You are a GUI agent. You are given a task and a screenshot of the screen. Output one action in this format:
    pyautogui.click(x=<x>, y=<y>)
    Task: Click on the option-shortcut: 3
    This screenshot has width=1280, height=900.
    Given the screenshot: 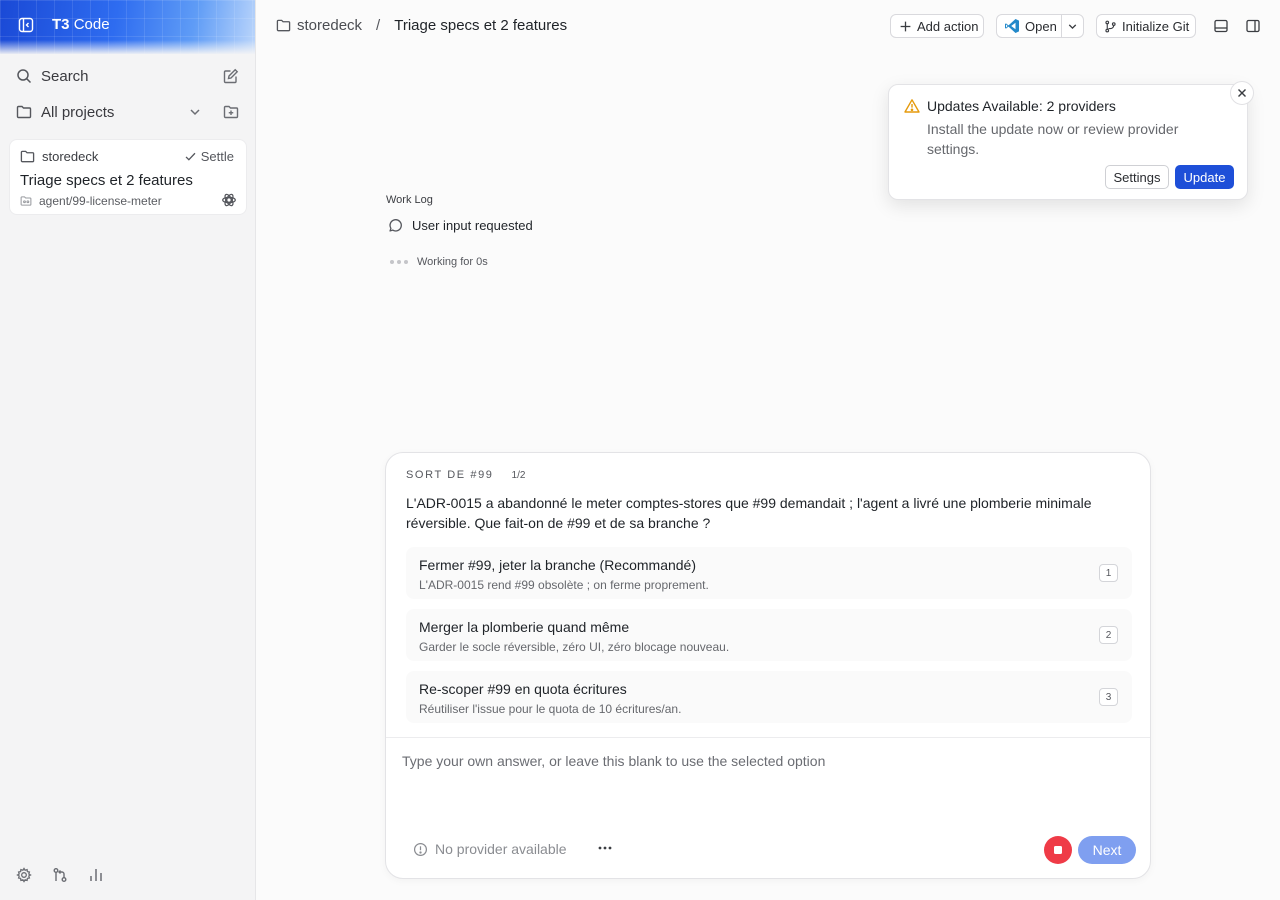 What is the action you would take?
    pyautogui.click(x=1108, y=697)
    